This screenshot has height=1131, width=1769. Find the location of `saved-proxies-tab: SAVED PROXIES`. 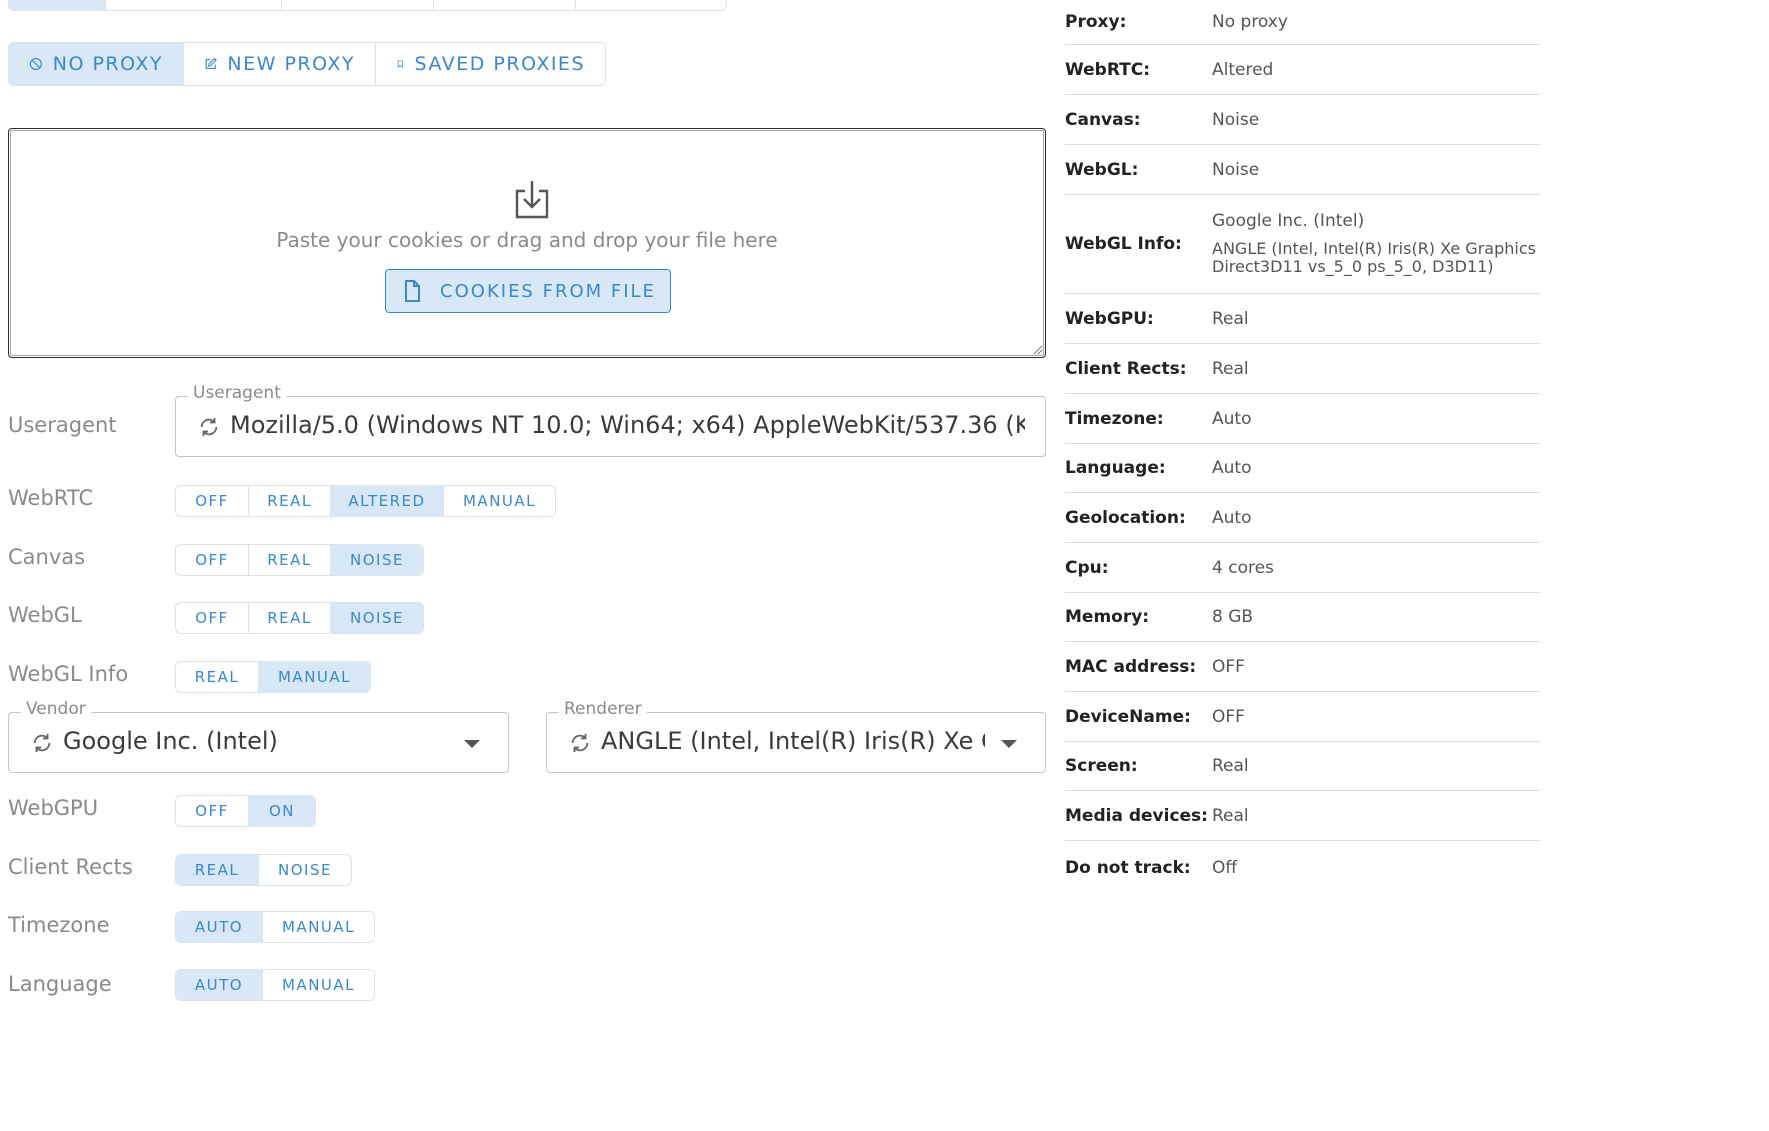

saved-proxies-tab: SAVED PROXIES is located at coordinates (490, 64).